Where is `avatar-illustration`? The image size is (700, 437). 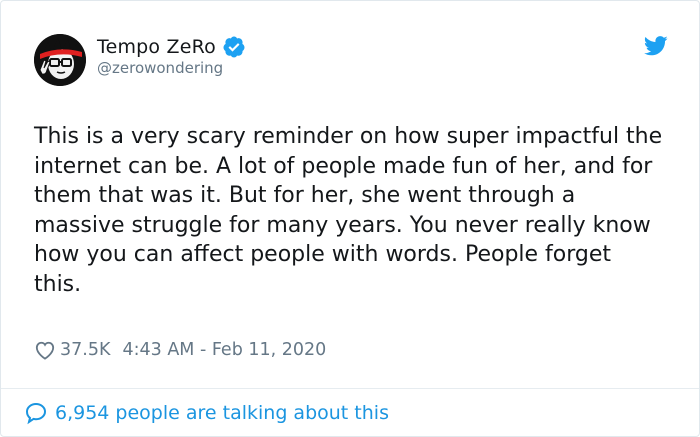 avatar-illustration is located at coordinates (60, 60).